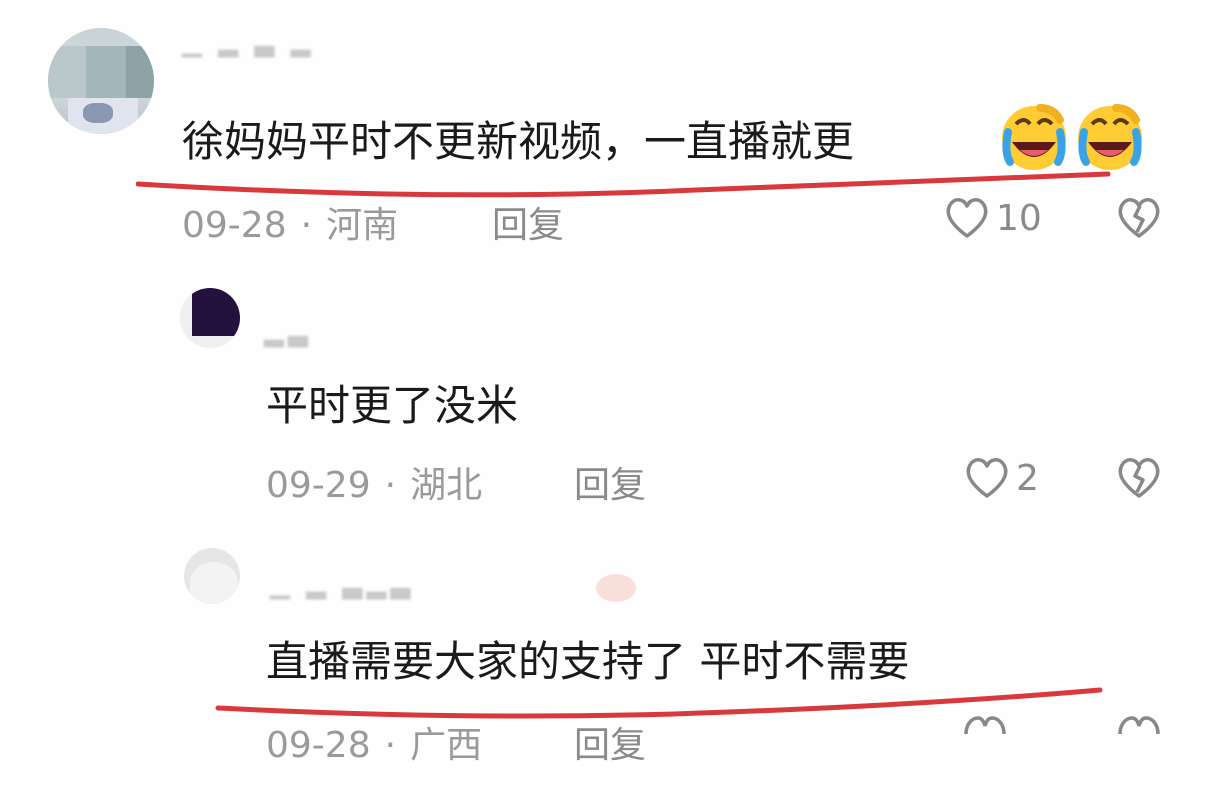  I want to click on comment-text: 徐妈妈平时不更新视频，一直播就更, so click(518, 141).